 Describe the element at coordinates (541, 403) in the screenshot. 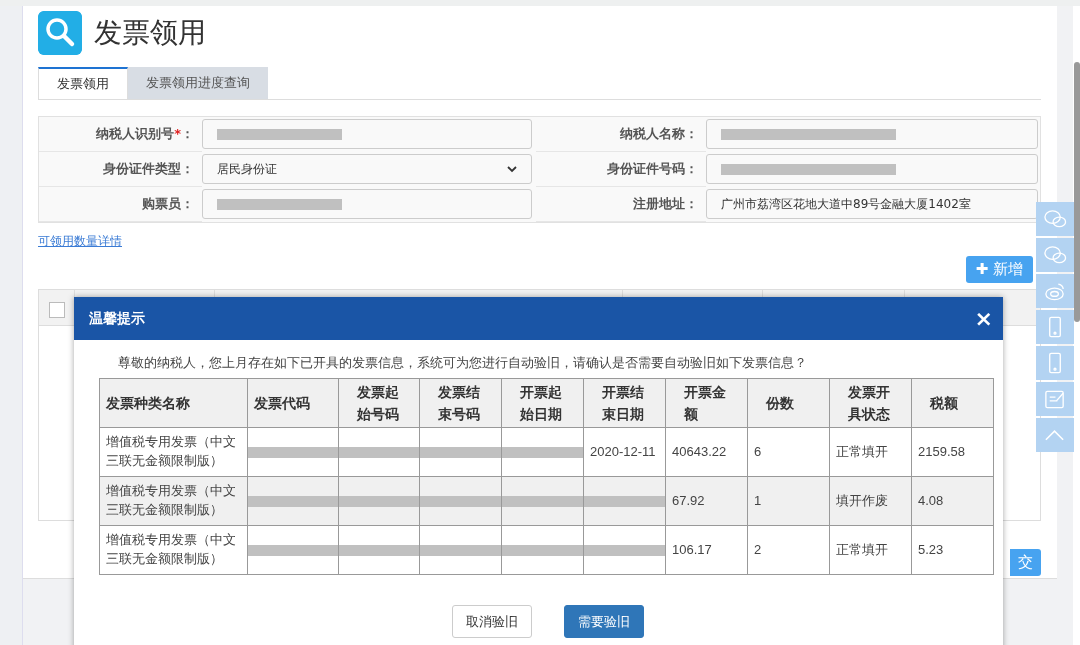

I see `column-header: 开票起始日期` at that location.